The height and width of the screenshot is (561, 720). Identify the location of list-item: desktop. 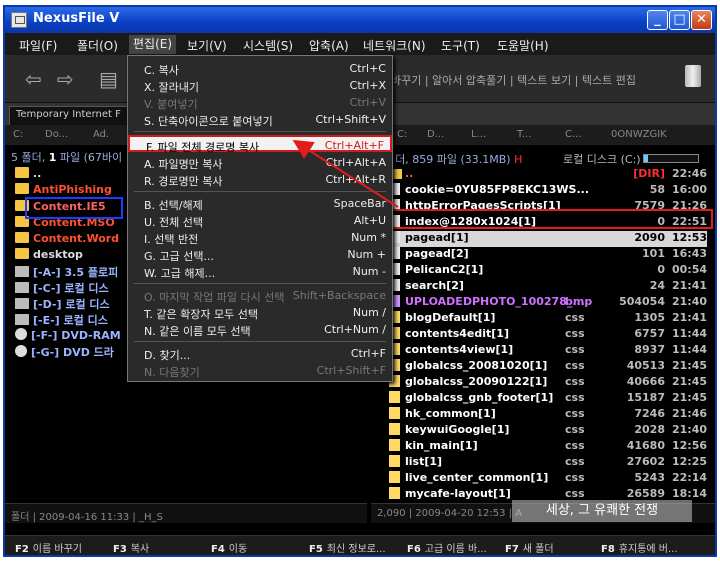
(49, 256).